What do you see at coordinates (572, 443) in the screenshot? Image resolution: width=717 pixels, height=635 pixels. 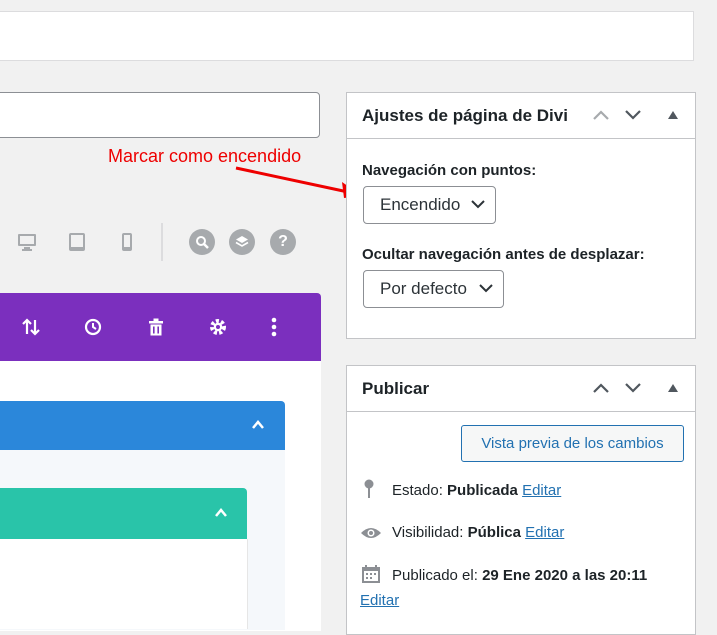 I see `preview-changes-button: Vista previa de los cambios` at bounding box center [572, 443].